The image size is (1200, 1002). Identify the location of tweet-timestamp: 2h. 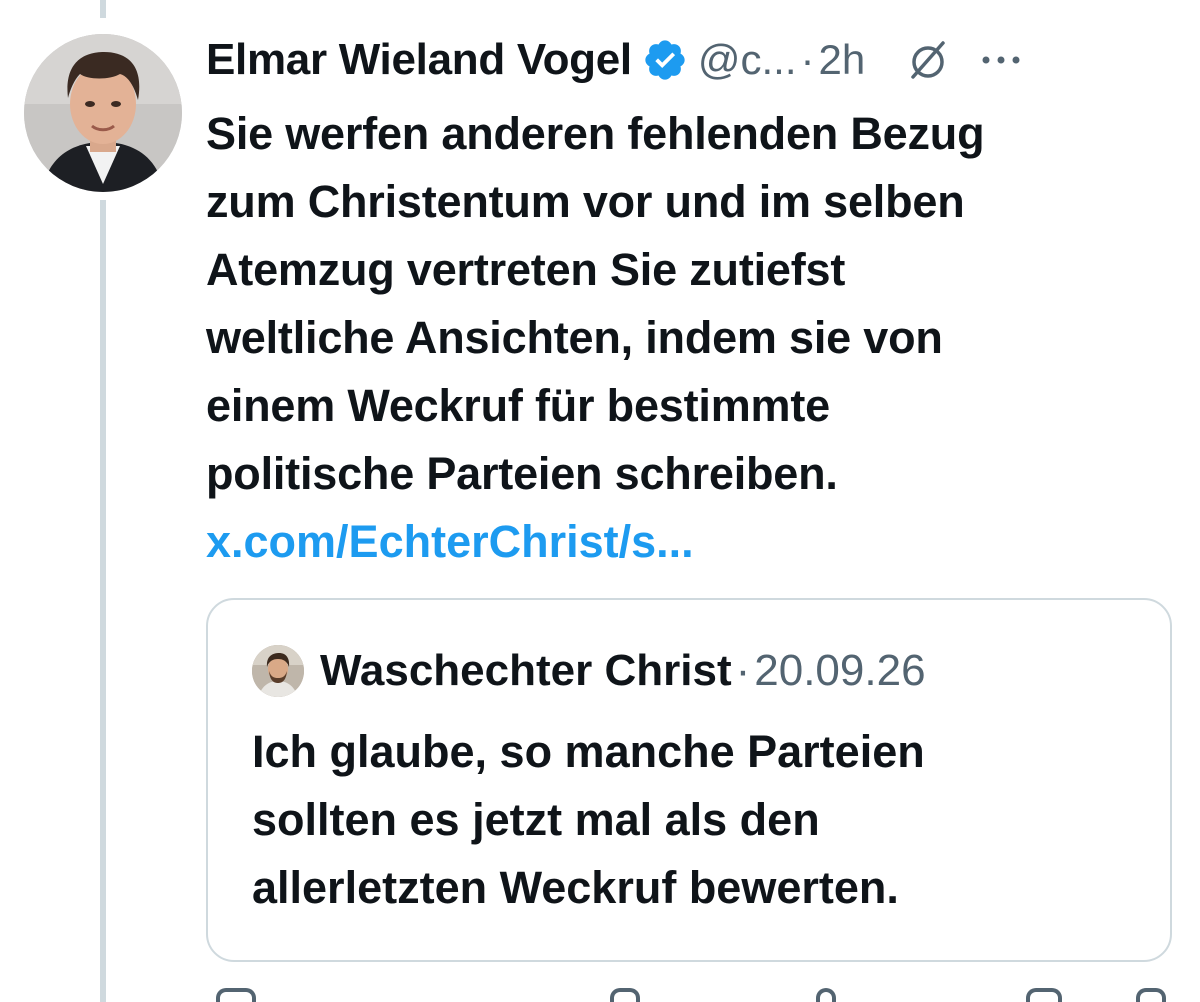
(842, 60).